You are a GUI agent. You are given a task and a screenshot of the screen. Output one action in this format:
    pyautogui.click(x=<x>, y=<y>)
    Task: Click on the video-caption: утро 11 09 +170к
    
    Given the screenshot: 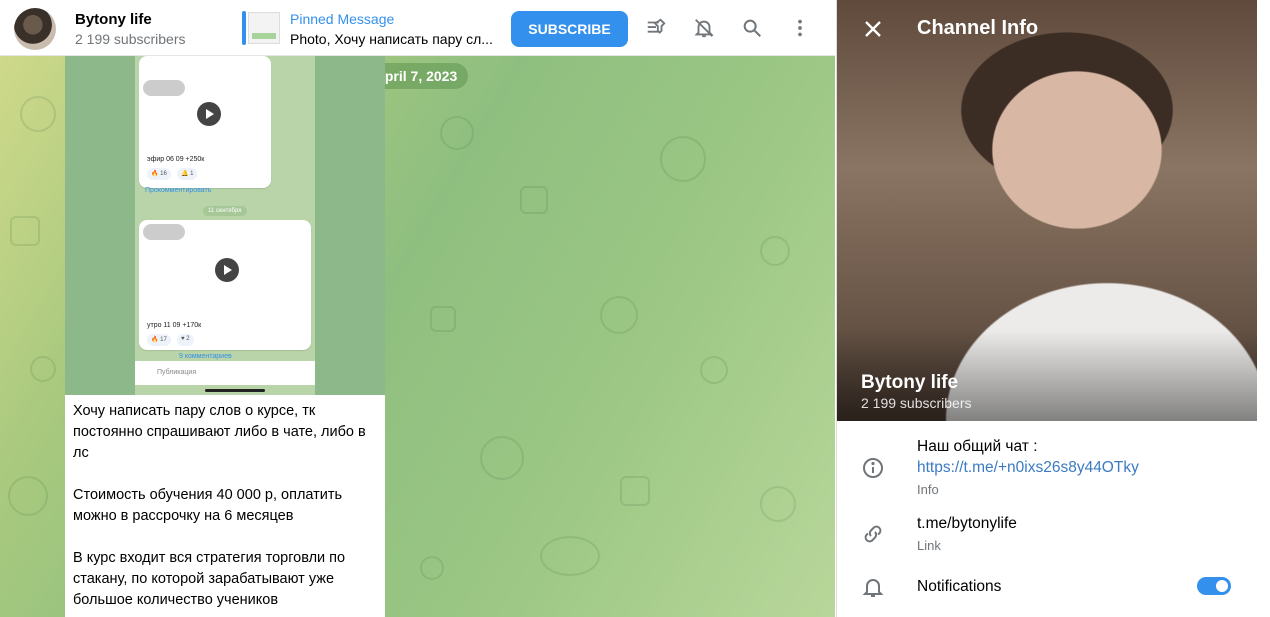 What is the action you would take?
    pyautogui.click(x=174, y=325)
    